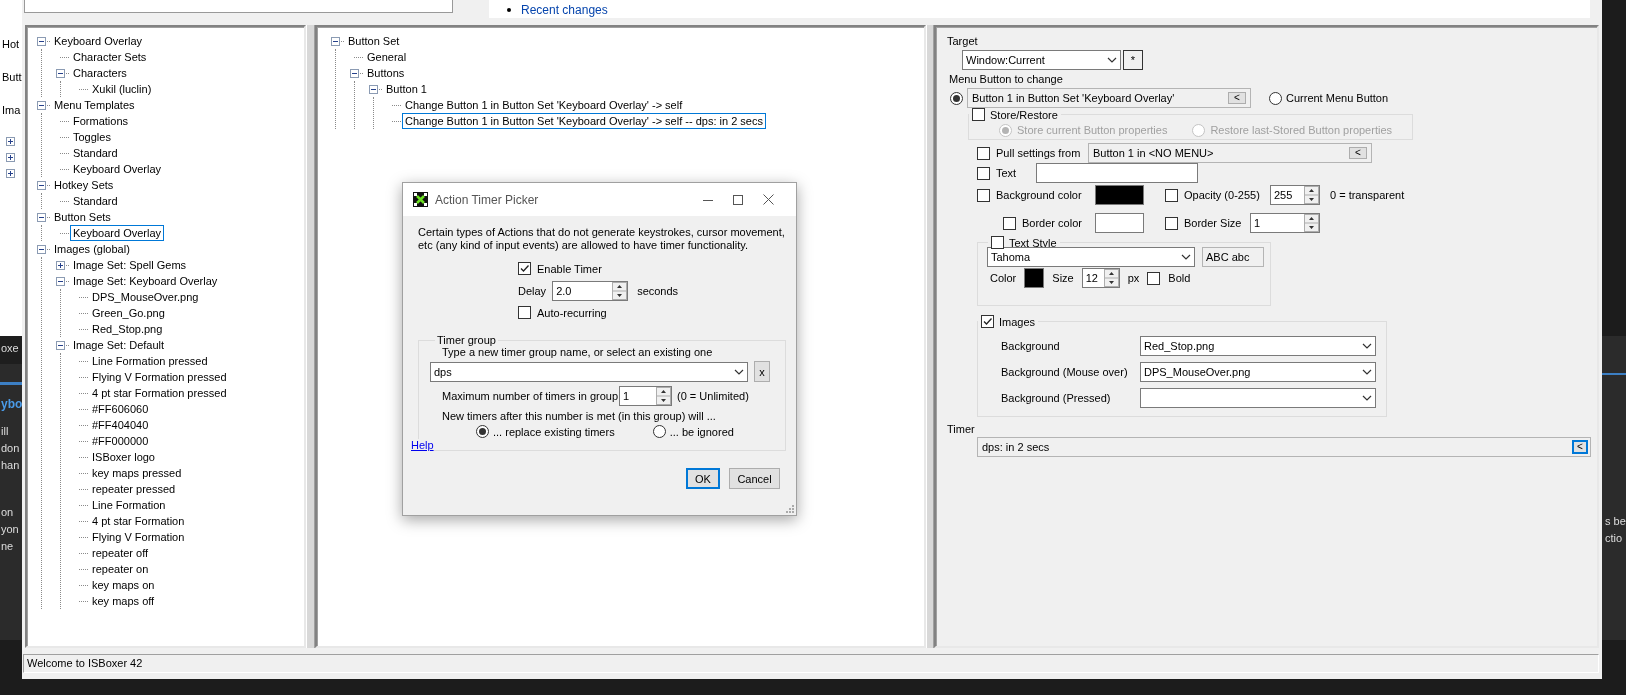  I want to click on tree-item: key maps off, so click(123, 601).